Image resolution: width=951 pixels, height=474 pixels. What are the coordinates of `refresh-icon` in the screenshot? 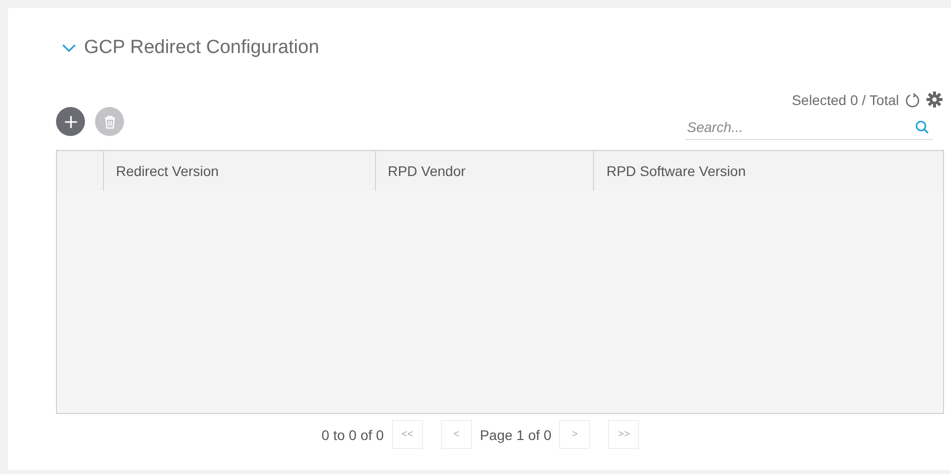 It's located at (912, 100).